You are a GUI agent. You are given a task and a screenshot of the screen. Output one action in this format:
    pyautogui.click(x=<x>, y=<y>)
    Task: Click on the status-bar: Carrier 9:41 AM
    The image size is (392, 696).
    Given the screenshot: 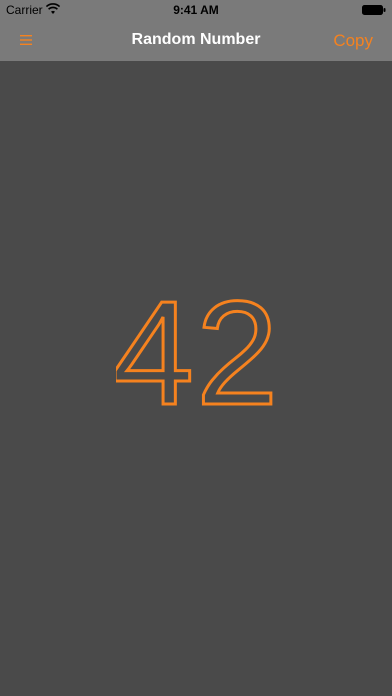 What is the action you would take?
    pyautogui.click(x=196, y=10)
    